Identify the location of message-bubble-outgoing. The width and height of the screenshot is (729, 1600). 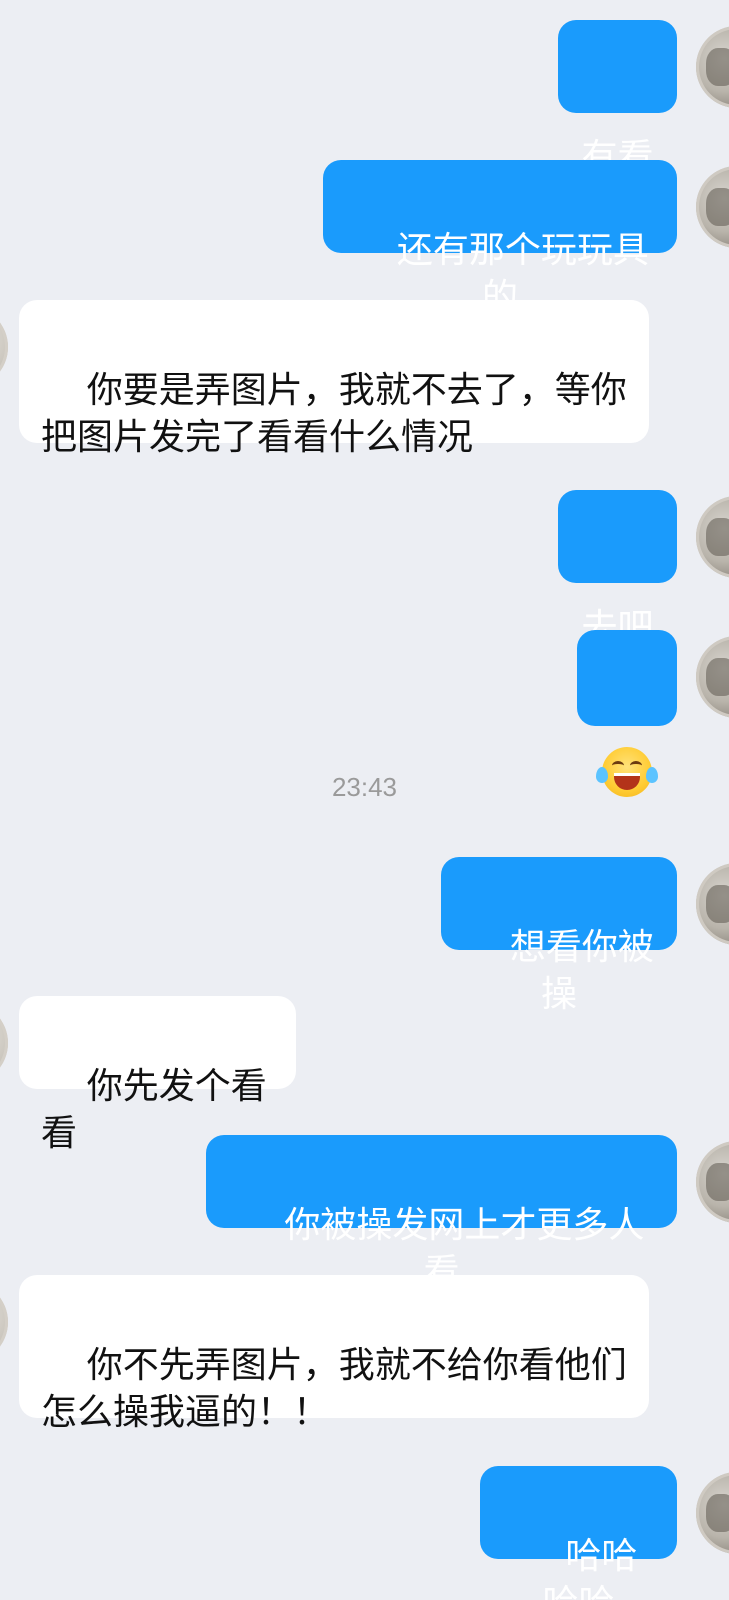
(627, 713).